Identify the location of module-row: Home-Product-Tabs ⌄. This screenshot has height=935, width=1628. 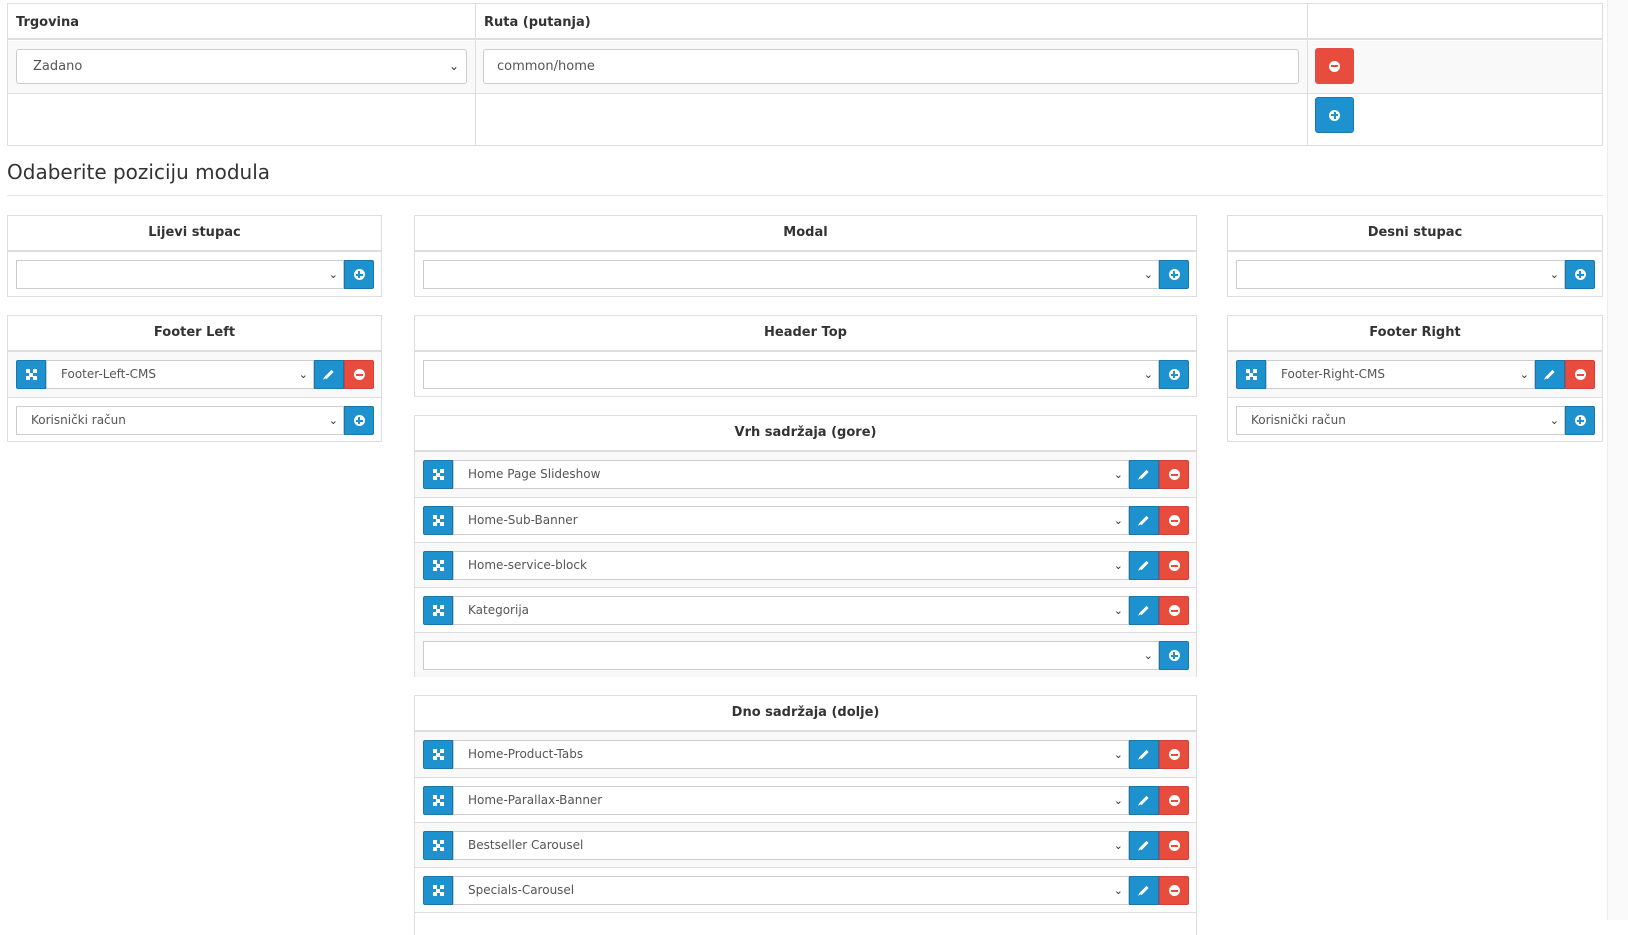
(805, 754).